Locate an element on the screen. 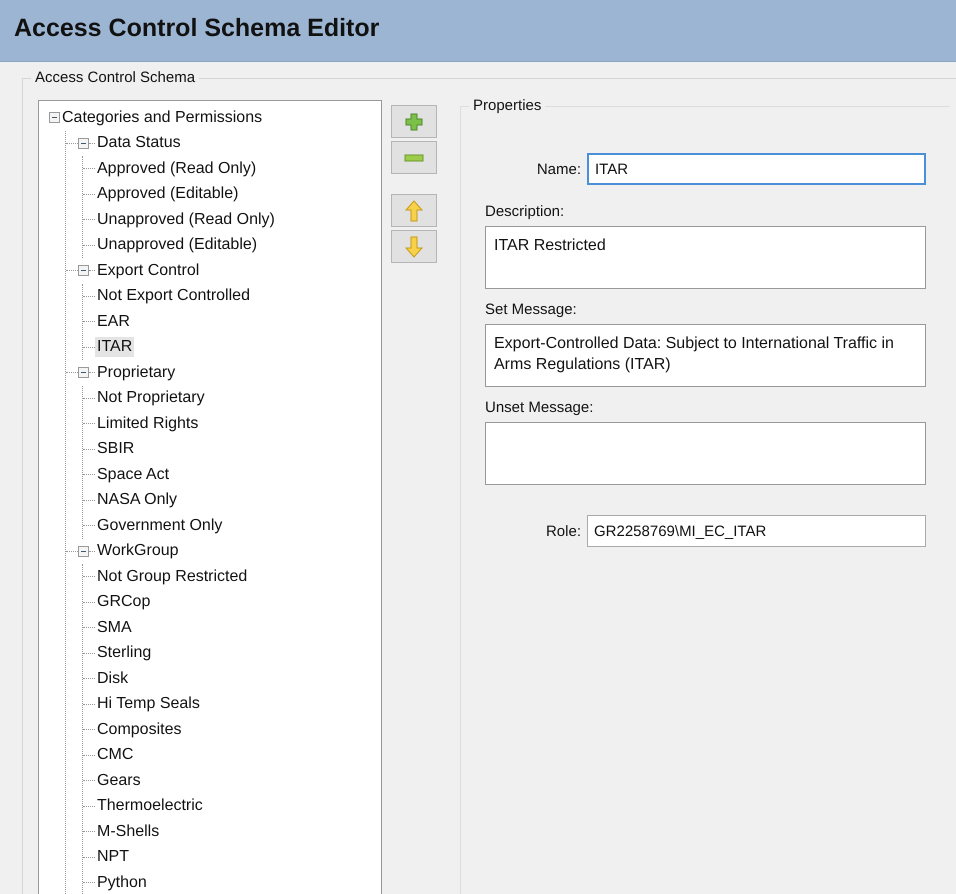 Image resolution: width=956 pixels, height=894 pixels. tree-item: Thermoelectric is located at coordinates (150, 806).